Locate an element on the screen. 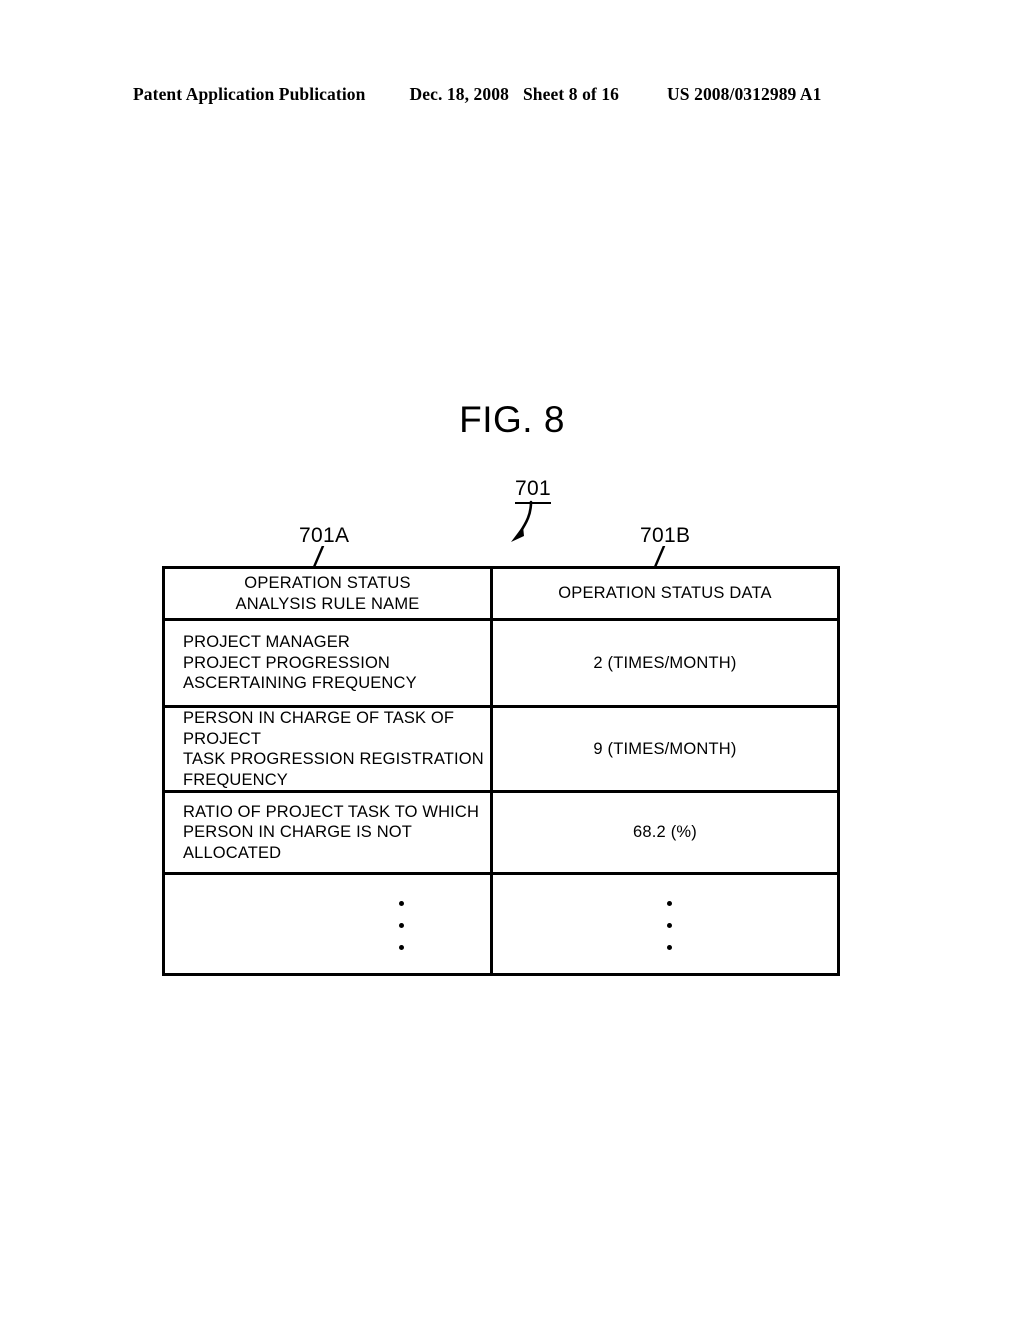  status-data-cell: 68.2 (%) is located at coordinates (665, 832).